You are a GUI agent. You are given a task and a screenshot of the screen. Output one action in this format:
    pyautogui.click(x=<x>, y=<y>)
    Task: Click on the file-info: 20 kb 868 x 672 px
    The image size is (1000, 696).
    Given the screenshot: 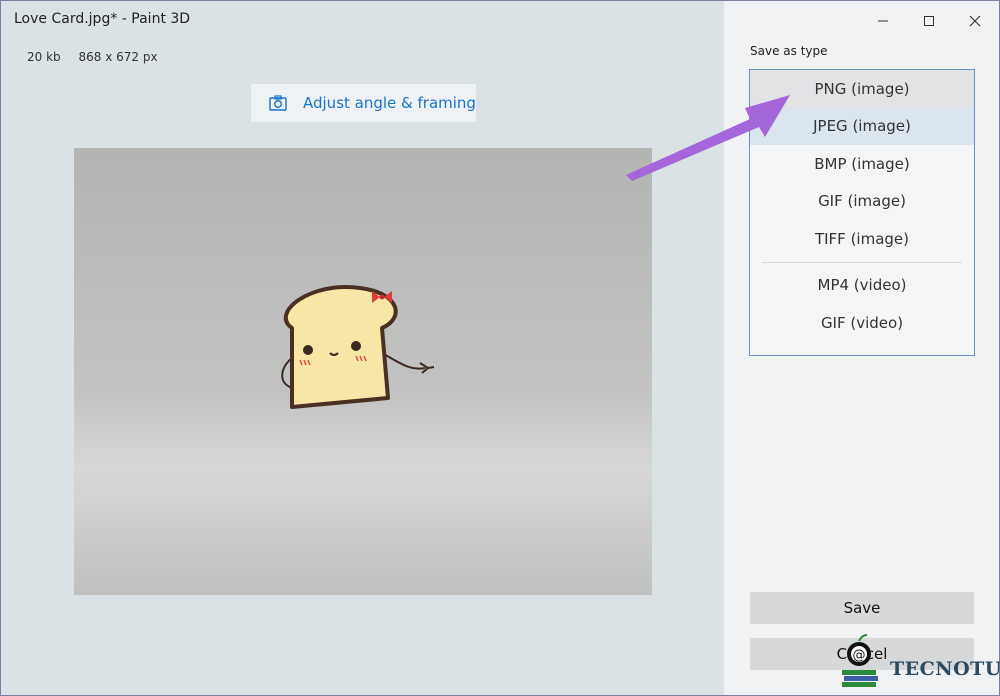 What is the action you would take?
    pyautogui.click(x=99, y=57)
    